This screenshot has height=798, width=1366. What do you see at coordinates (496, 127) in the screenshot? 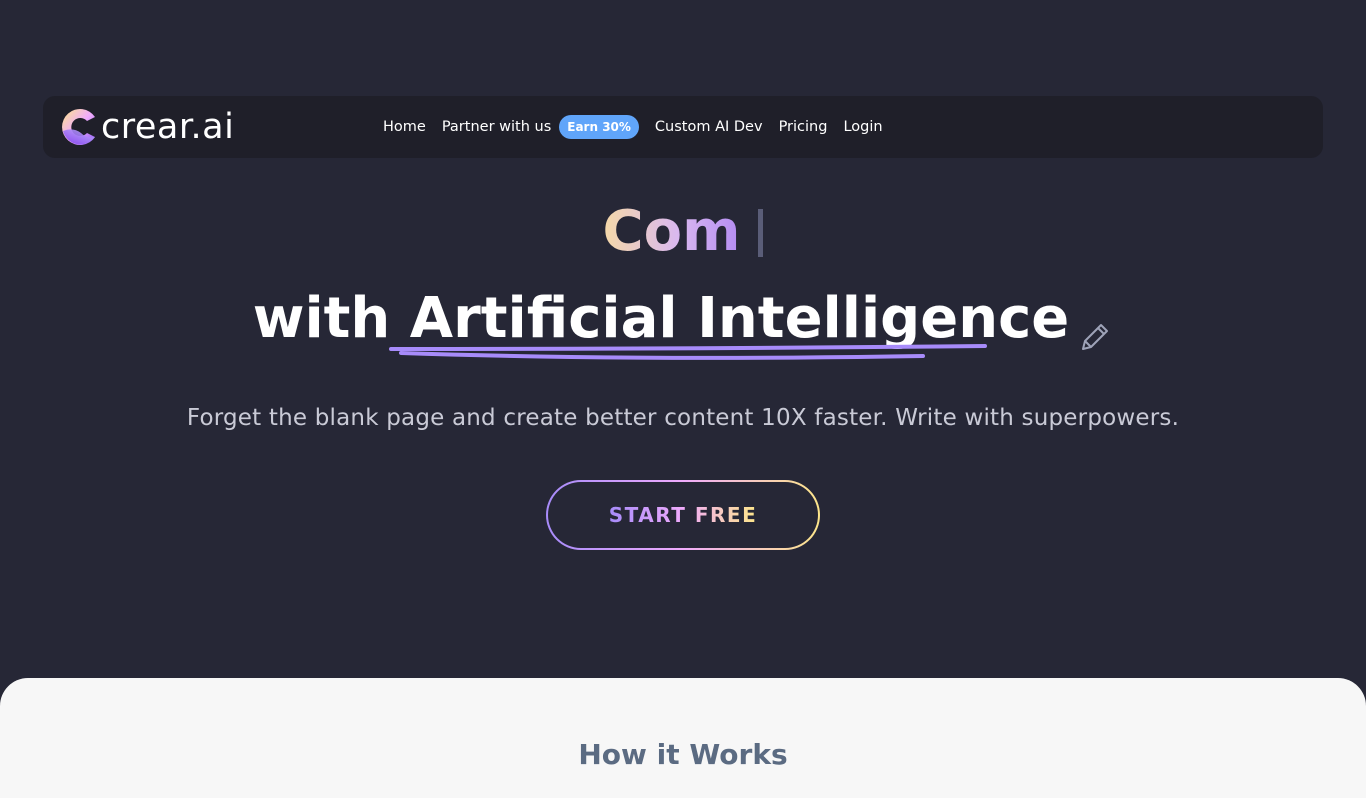
I see `nav-partner-link: Partner with us` at bounding box center [496, 127].